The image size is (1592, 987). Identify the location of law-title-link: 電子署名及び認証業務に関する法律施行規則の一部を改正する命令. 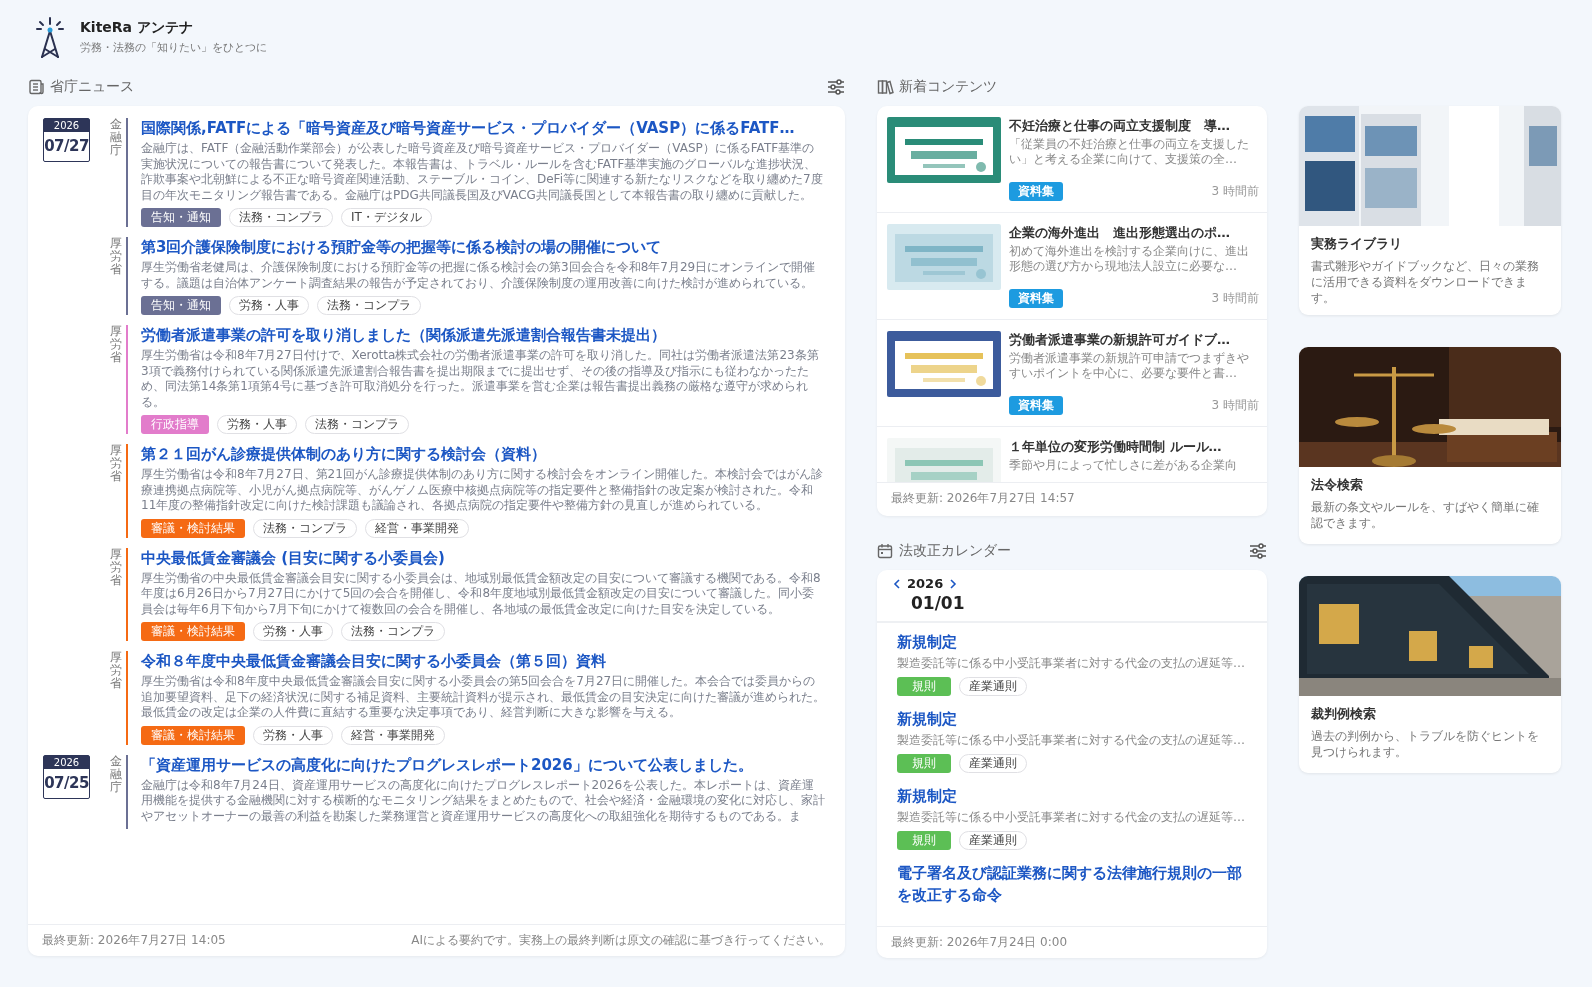
(1076, 884).